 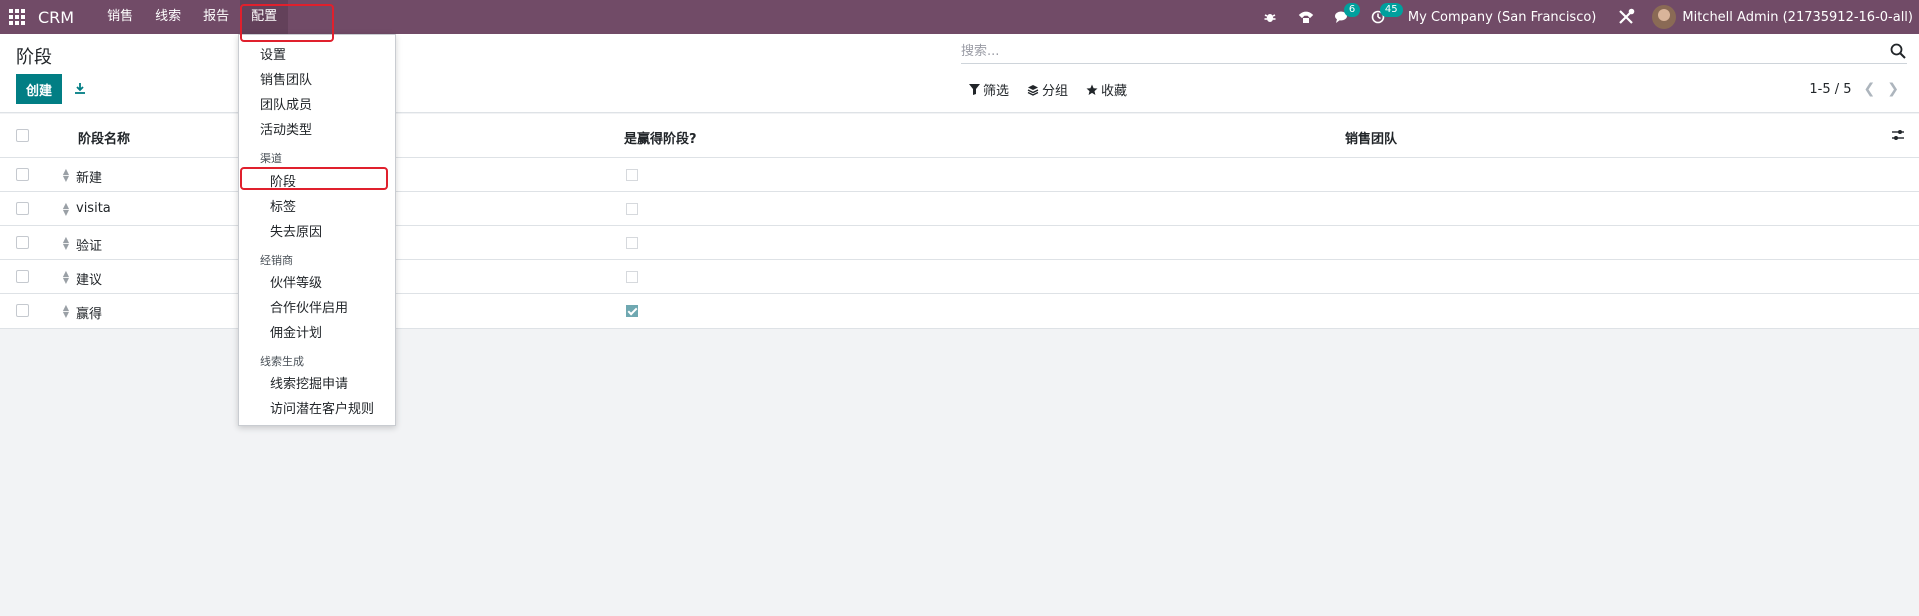 I want to click on menu-item-visits-to-leads-rules: 访问潜在客户规则, so click(x=322, y=407).